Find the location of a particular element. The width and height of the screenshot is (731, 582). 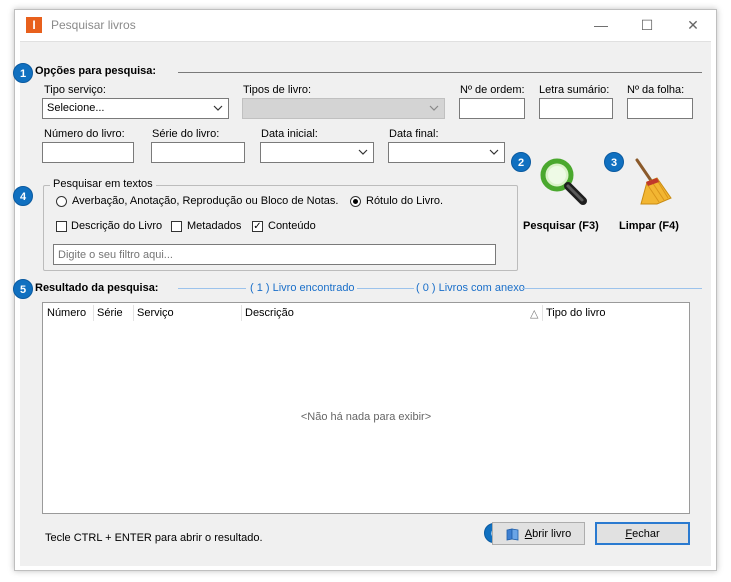

tipos-livro-label: Tipos de livro: is located at coordinates (277, 90).